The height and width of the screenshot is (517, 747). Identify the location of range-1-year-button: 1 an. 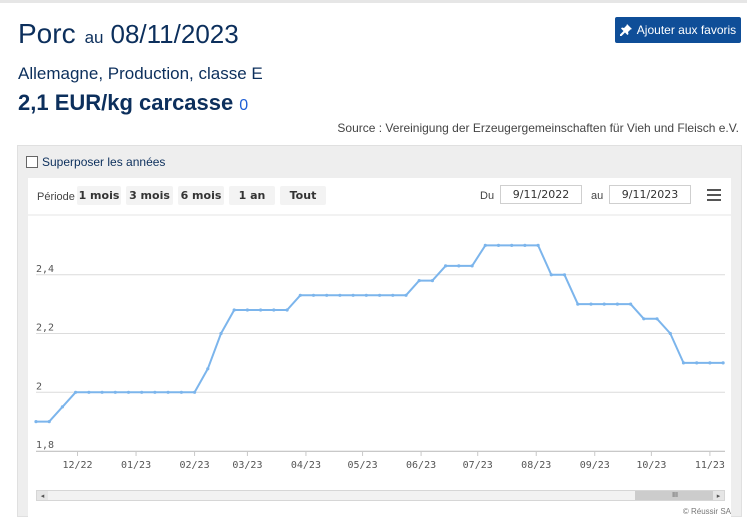
(252, 195).